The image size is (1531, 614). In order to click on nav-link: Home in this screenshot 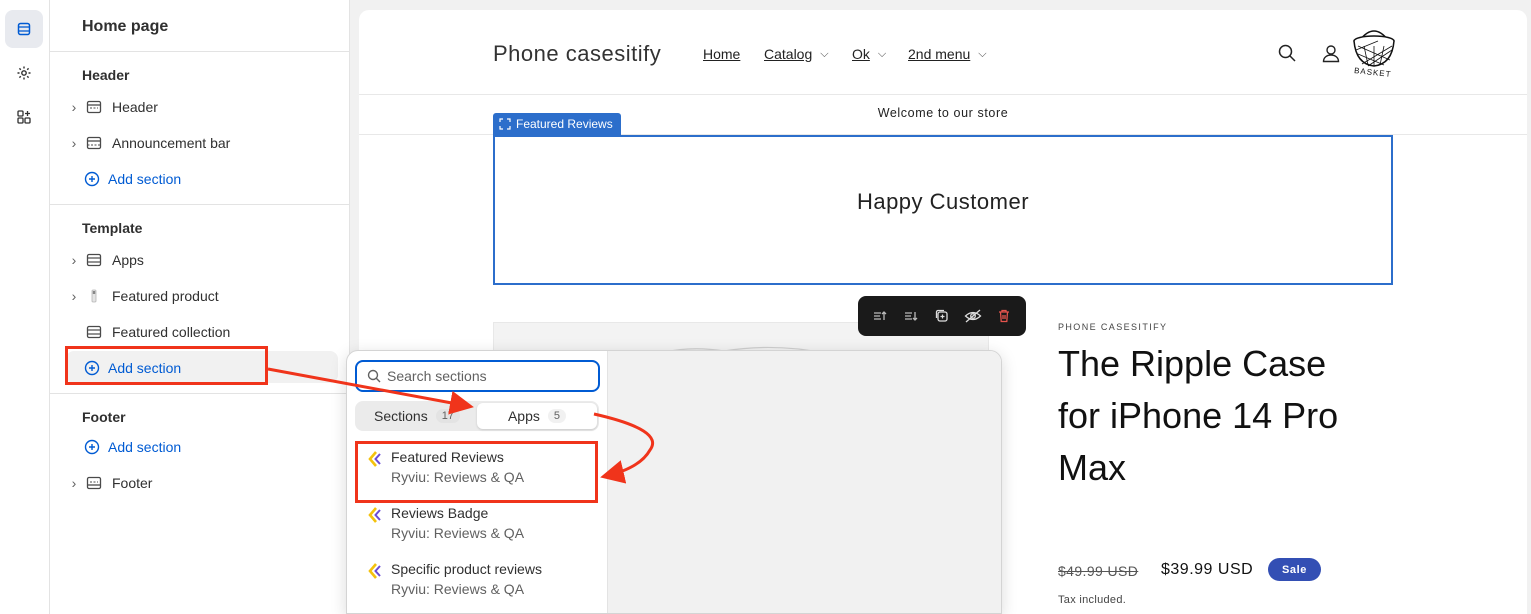, I will do `click(721, 54)`.